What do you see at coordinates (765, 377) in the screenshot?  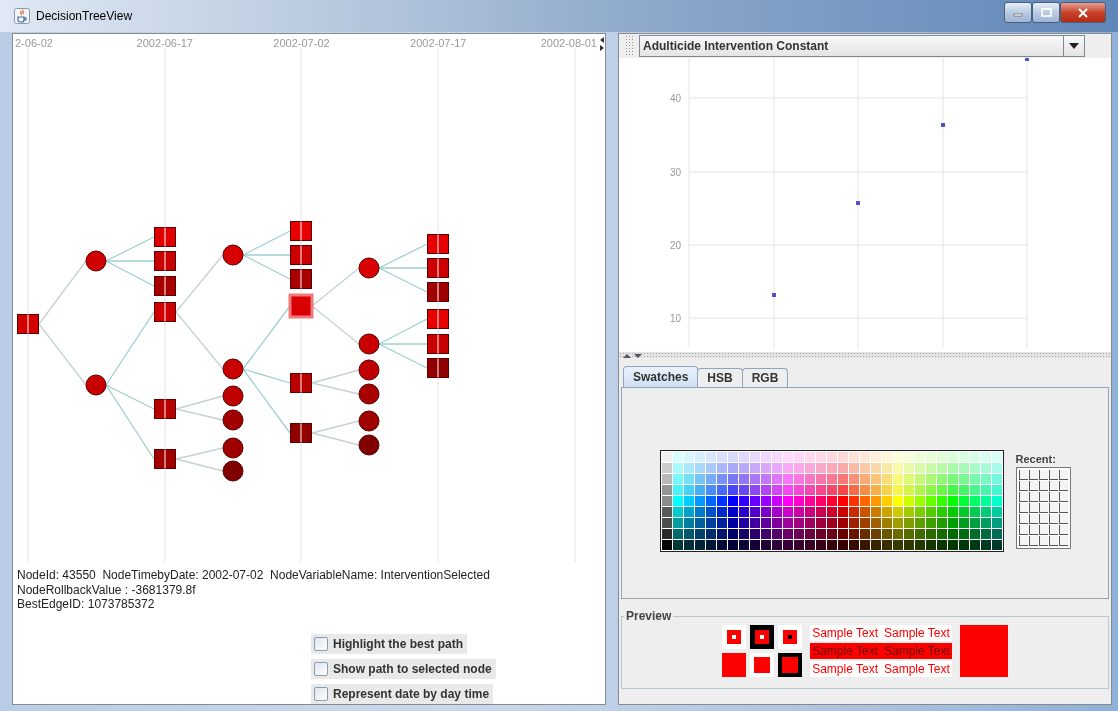 I see `tab: RGB` at bounding box center [765, 377].